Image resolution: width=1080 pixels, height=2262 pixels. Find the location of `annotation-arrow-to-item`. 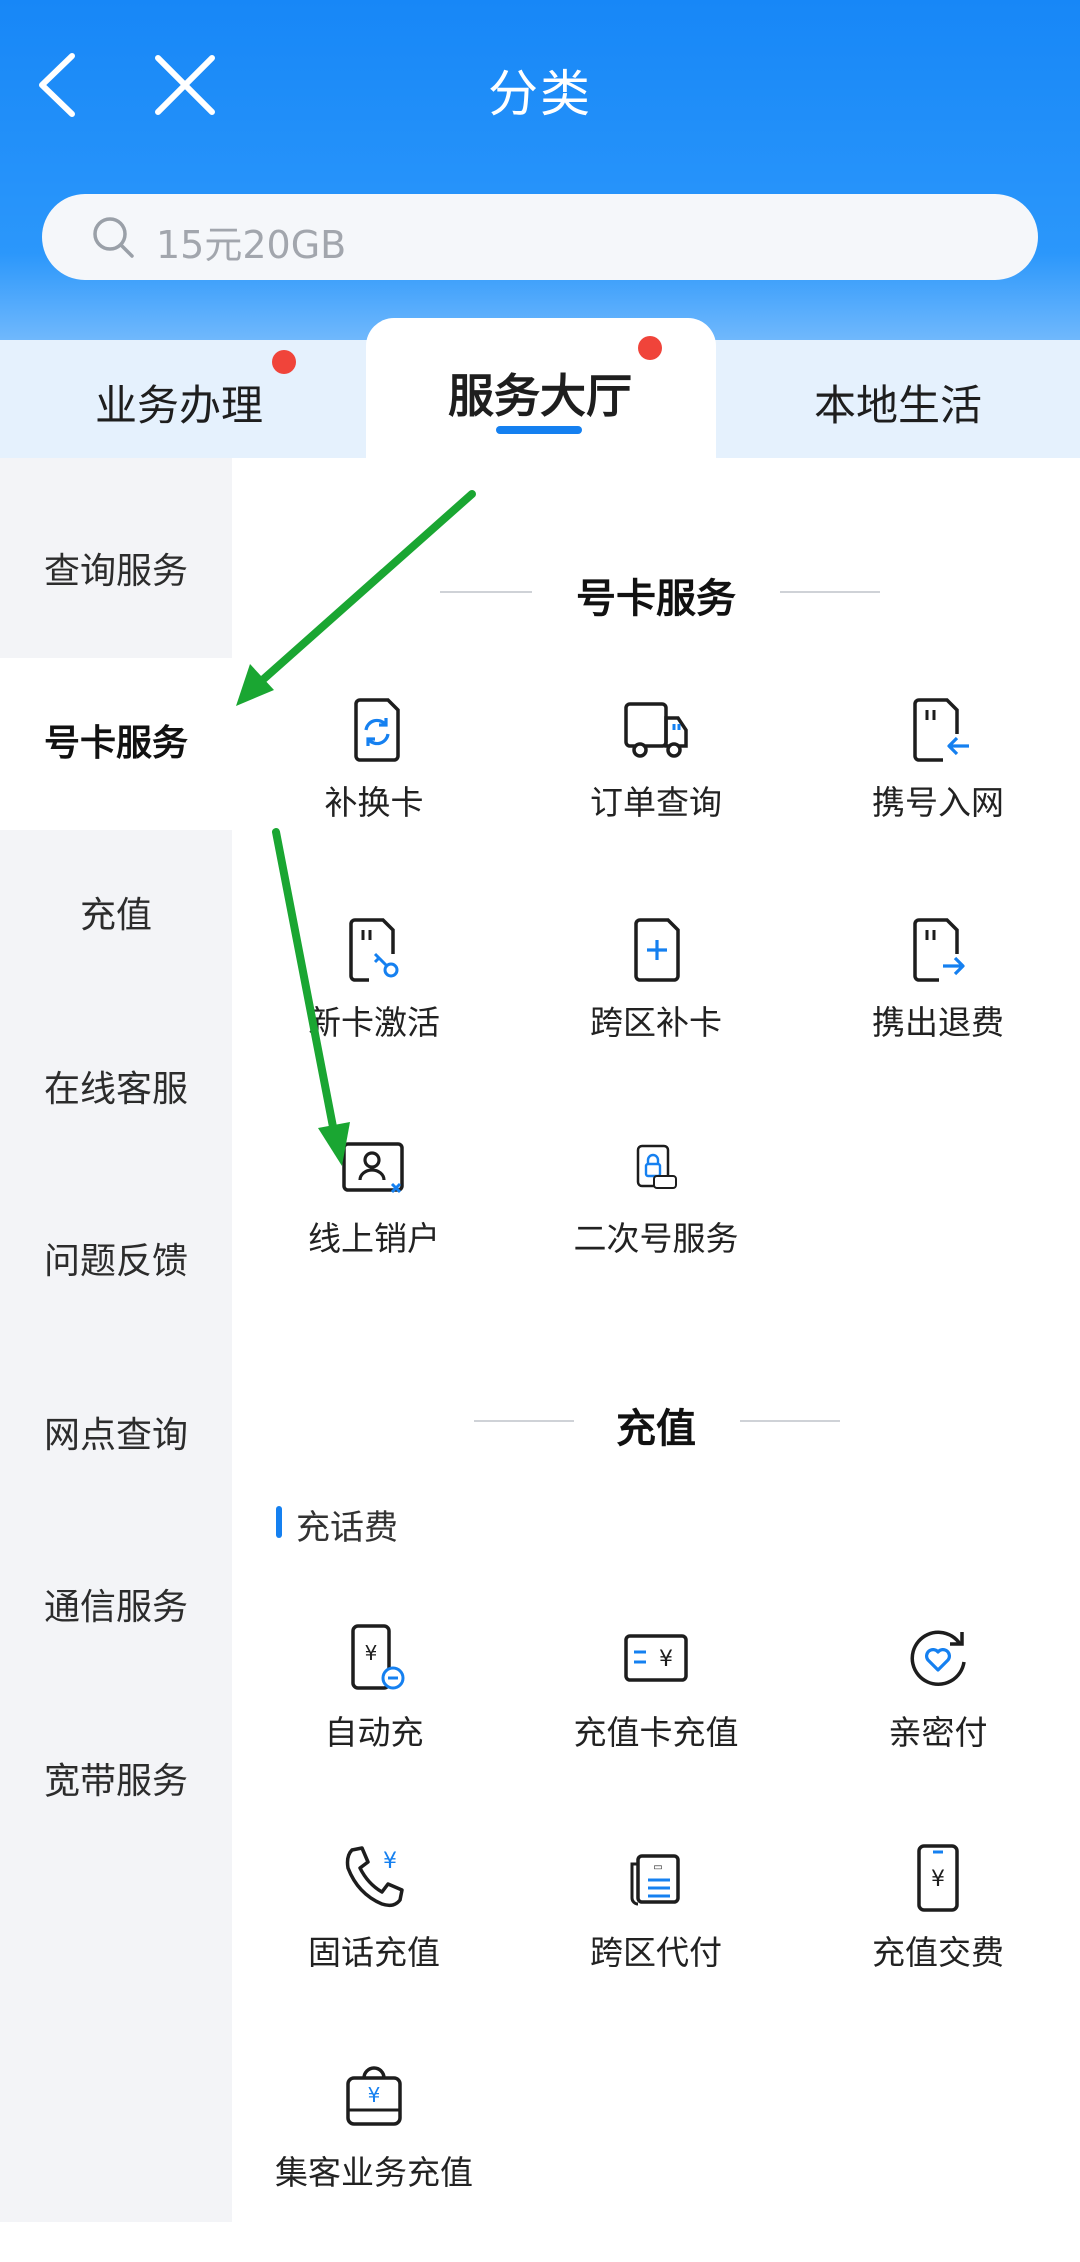

annotation-arrow-to-item is located at coordinates (311, 997).